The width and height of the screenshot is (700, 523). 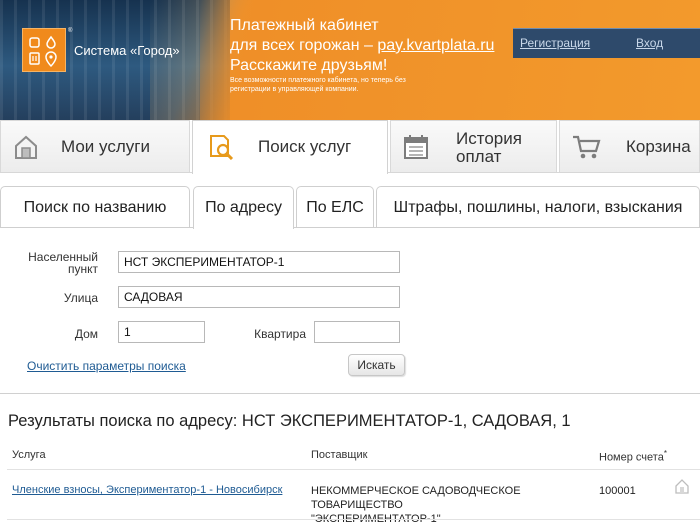 I want to click on logo, so click(x=44, y=50).